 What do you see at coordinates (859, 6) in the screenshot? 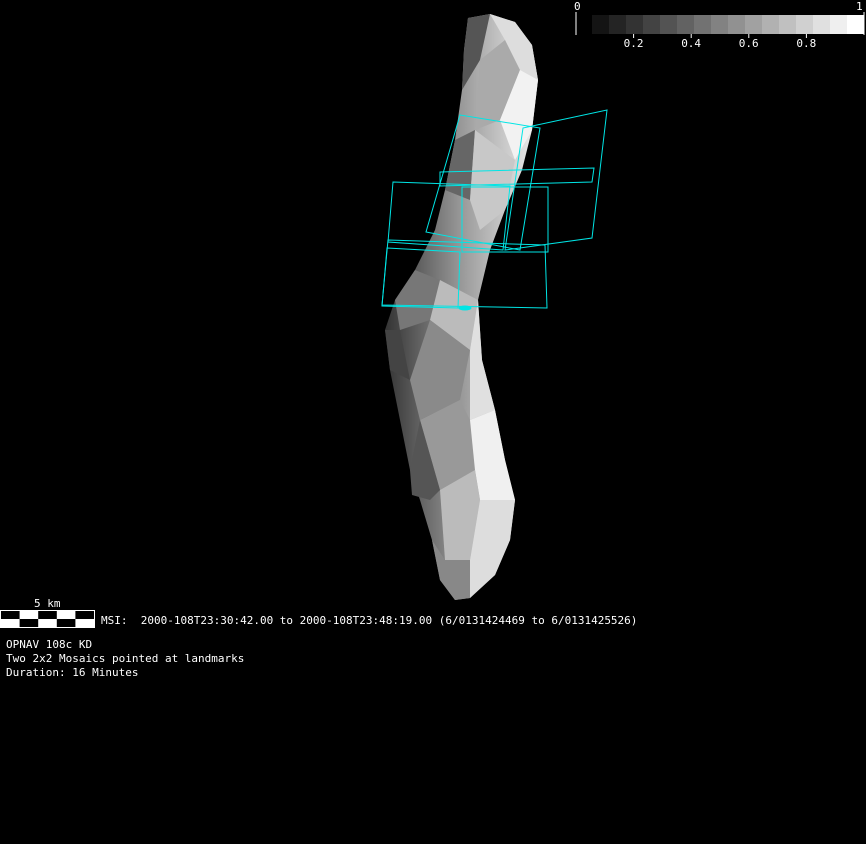
I see `colorbar-max-label: 1` at bounding box center [859, 6].